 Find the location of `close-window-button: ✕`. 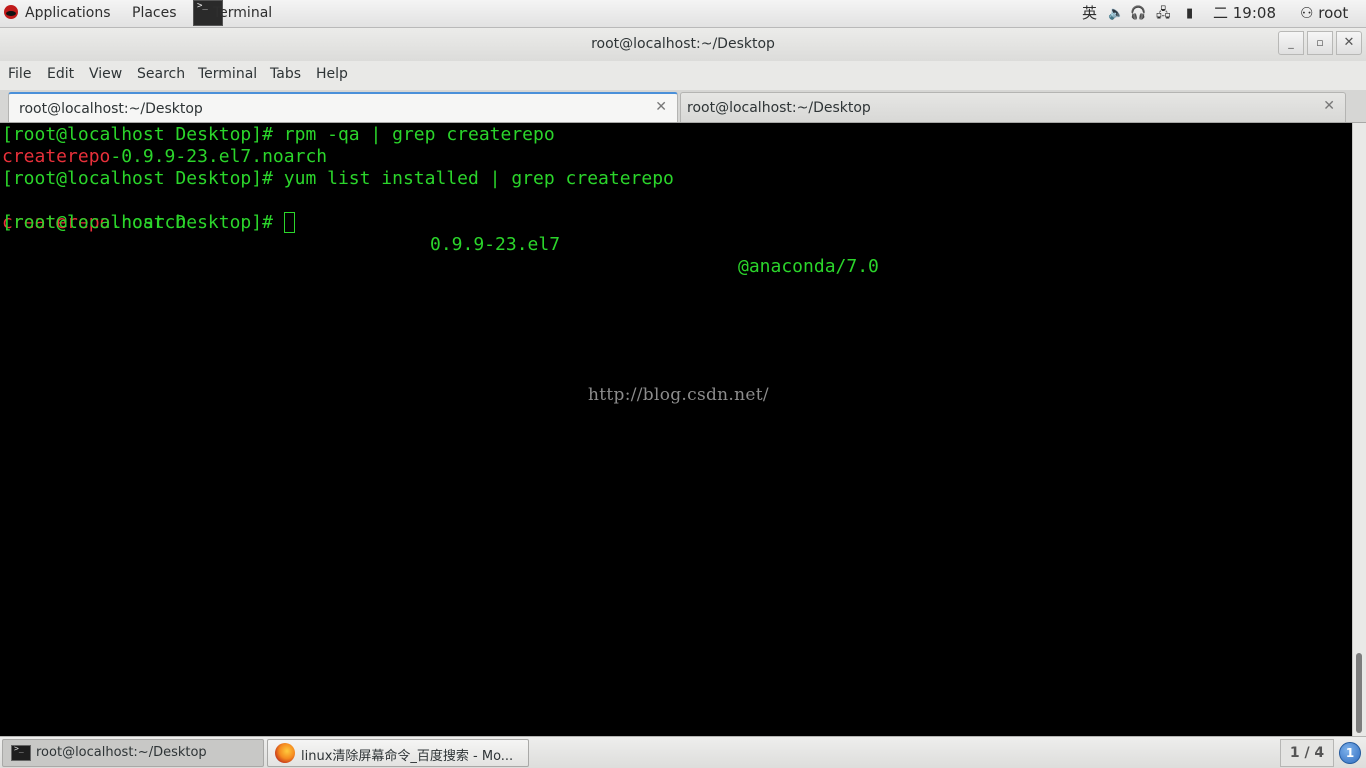

close-window-button: ✕ is located at coordinates (1349, 43).